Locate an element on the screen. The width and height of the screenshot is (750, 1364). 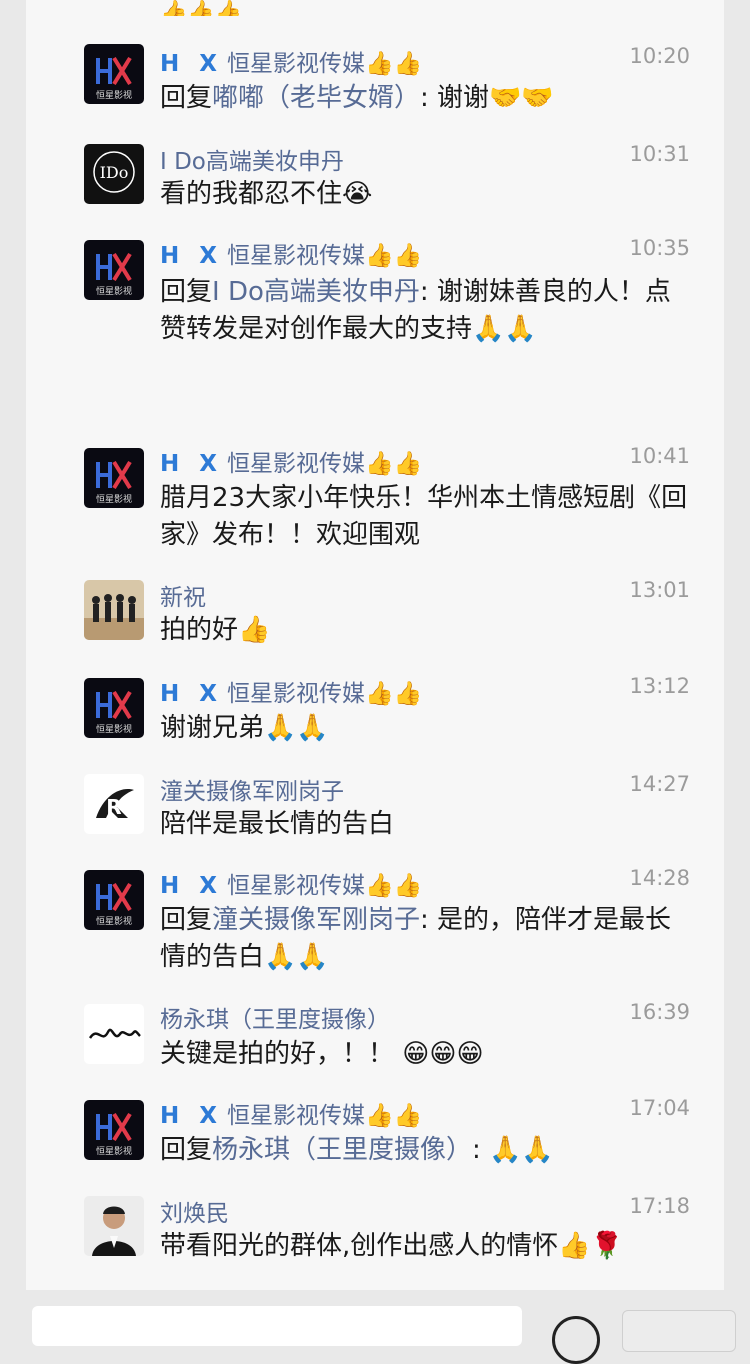
comment-time: 16:39 is located at coordinates (659, 1012).